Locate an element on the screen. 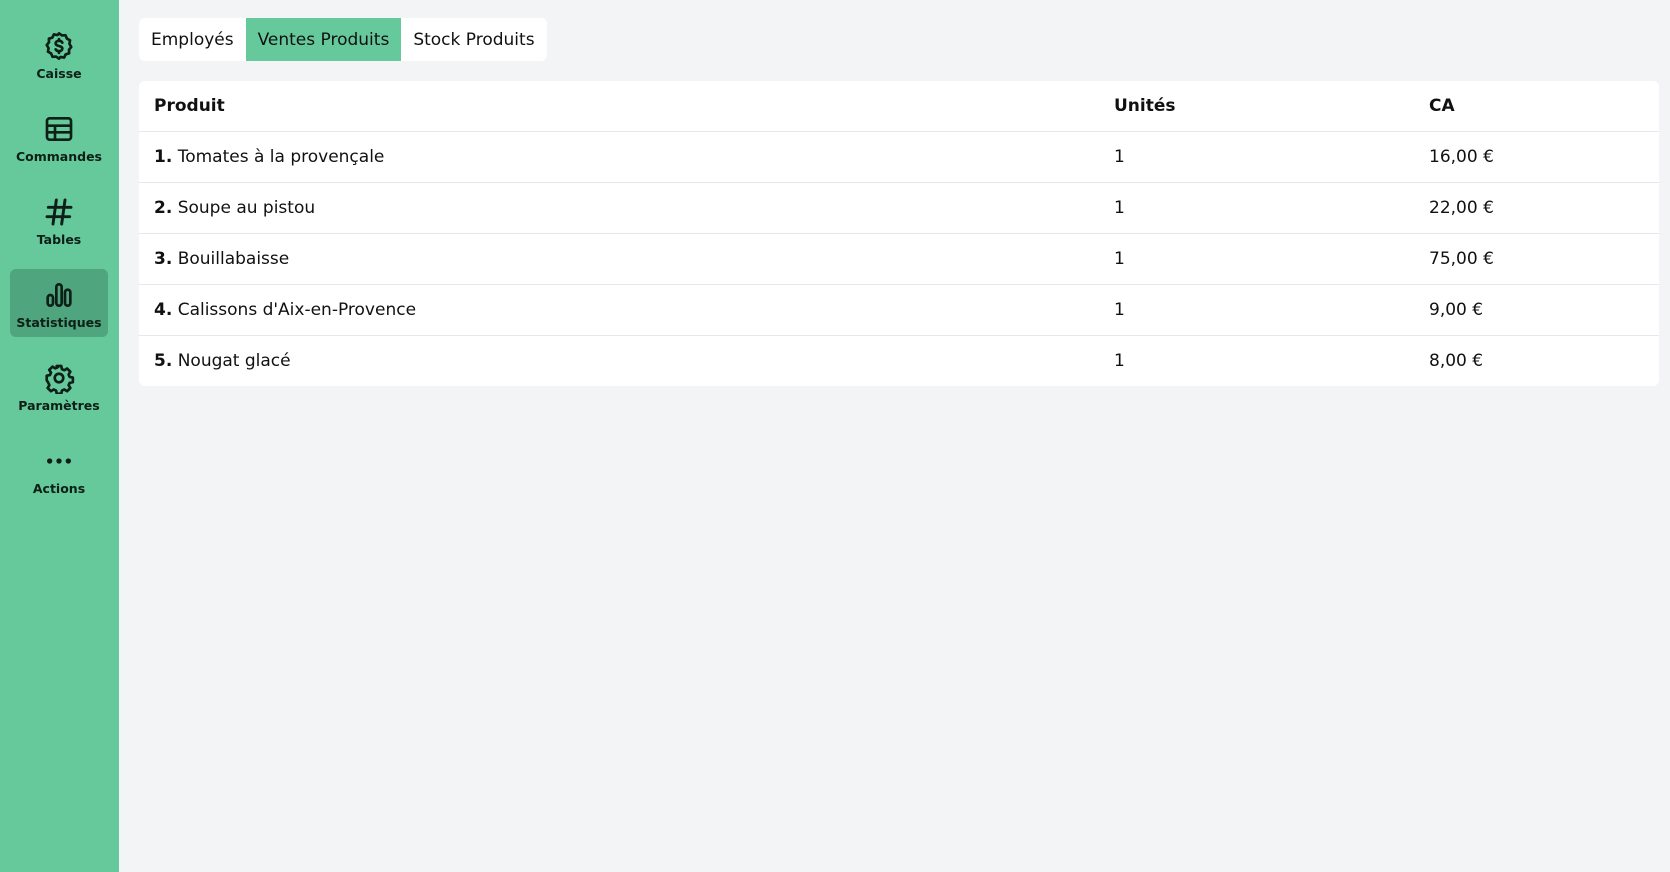  sidebar-item-parametres: Paramètres is located at coordinates (59, 386).